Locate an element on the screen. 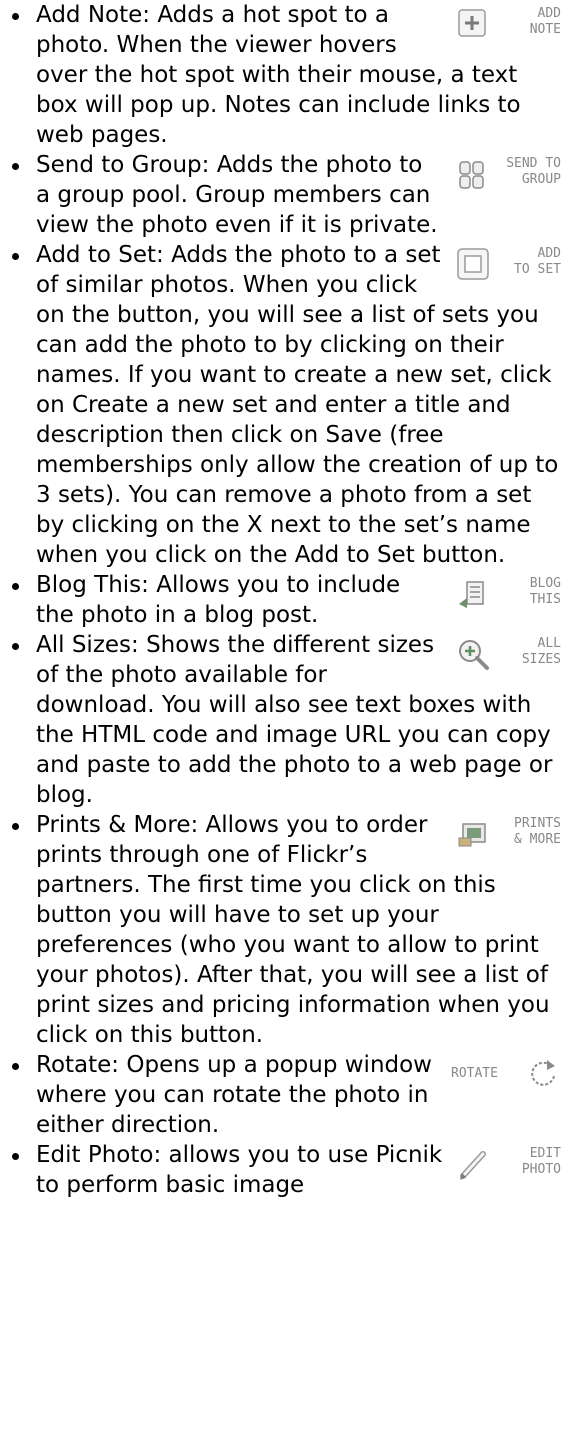 The height and width of the screenshot is (1439, 569). rotate-icon: ROTATE is located at coordinates (506, 1078).